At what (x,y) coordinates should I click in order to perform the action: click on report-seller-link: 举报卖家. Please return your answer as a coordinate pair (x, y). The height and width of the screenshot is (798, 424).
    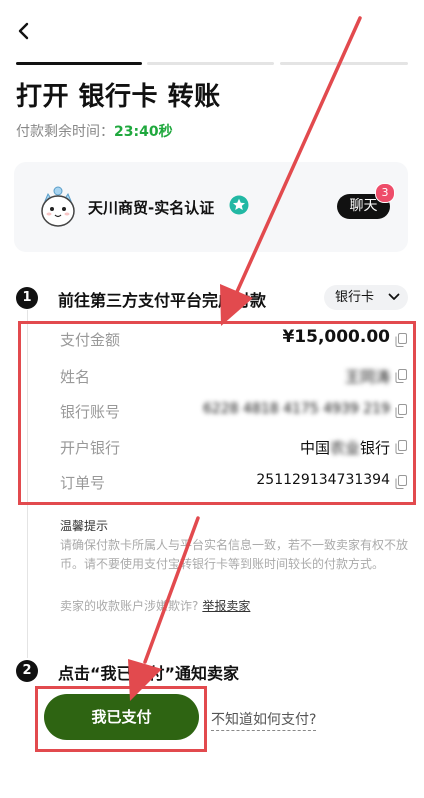
    Looking at the image, I should click on (226, 606).